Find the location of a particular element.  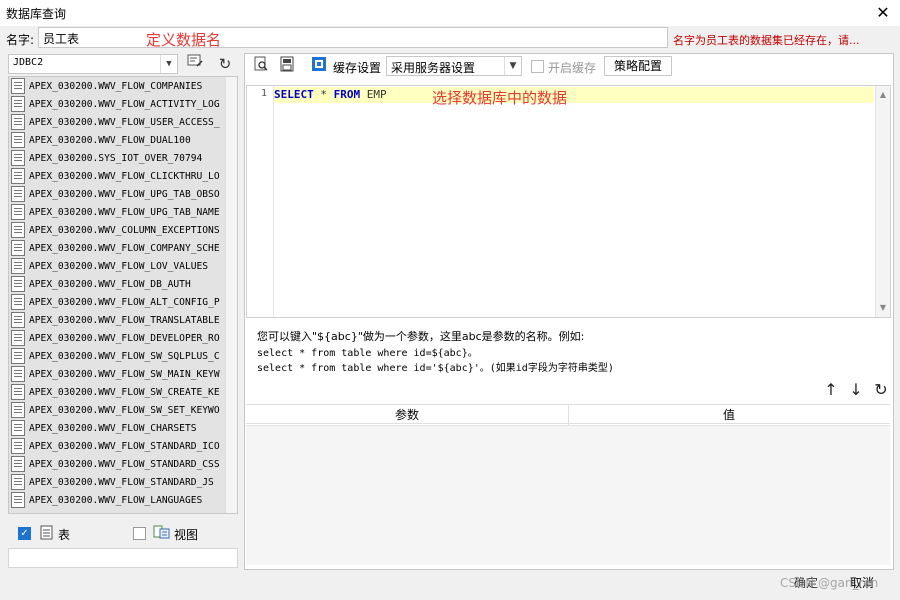

table-list-item-label: APEX_030200.WWV_FLOW_UPG_TAB_OBSO is located at coordinates (124, 194).